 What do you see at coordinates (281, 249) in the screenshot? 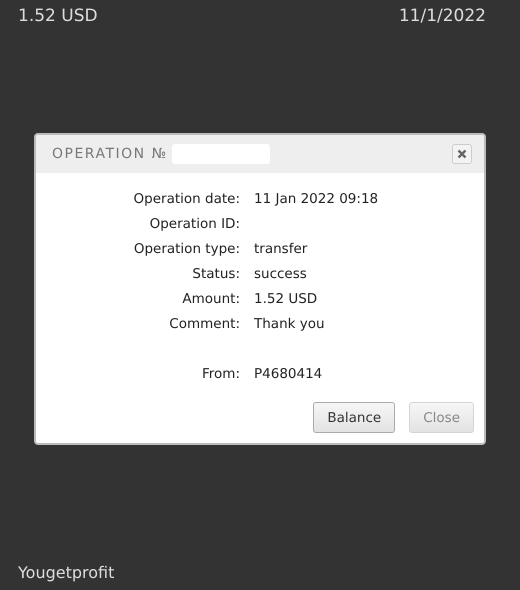
I see `field-value: transfer` at bounding box center [281, 249].